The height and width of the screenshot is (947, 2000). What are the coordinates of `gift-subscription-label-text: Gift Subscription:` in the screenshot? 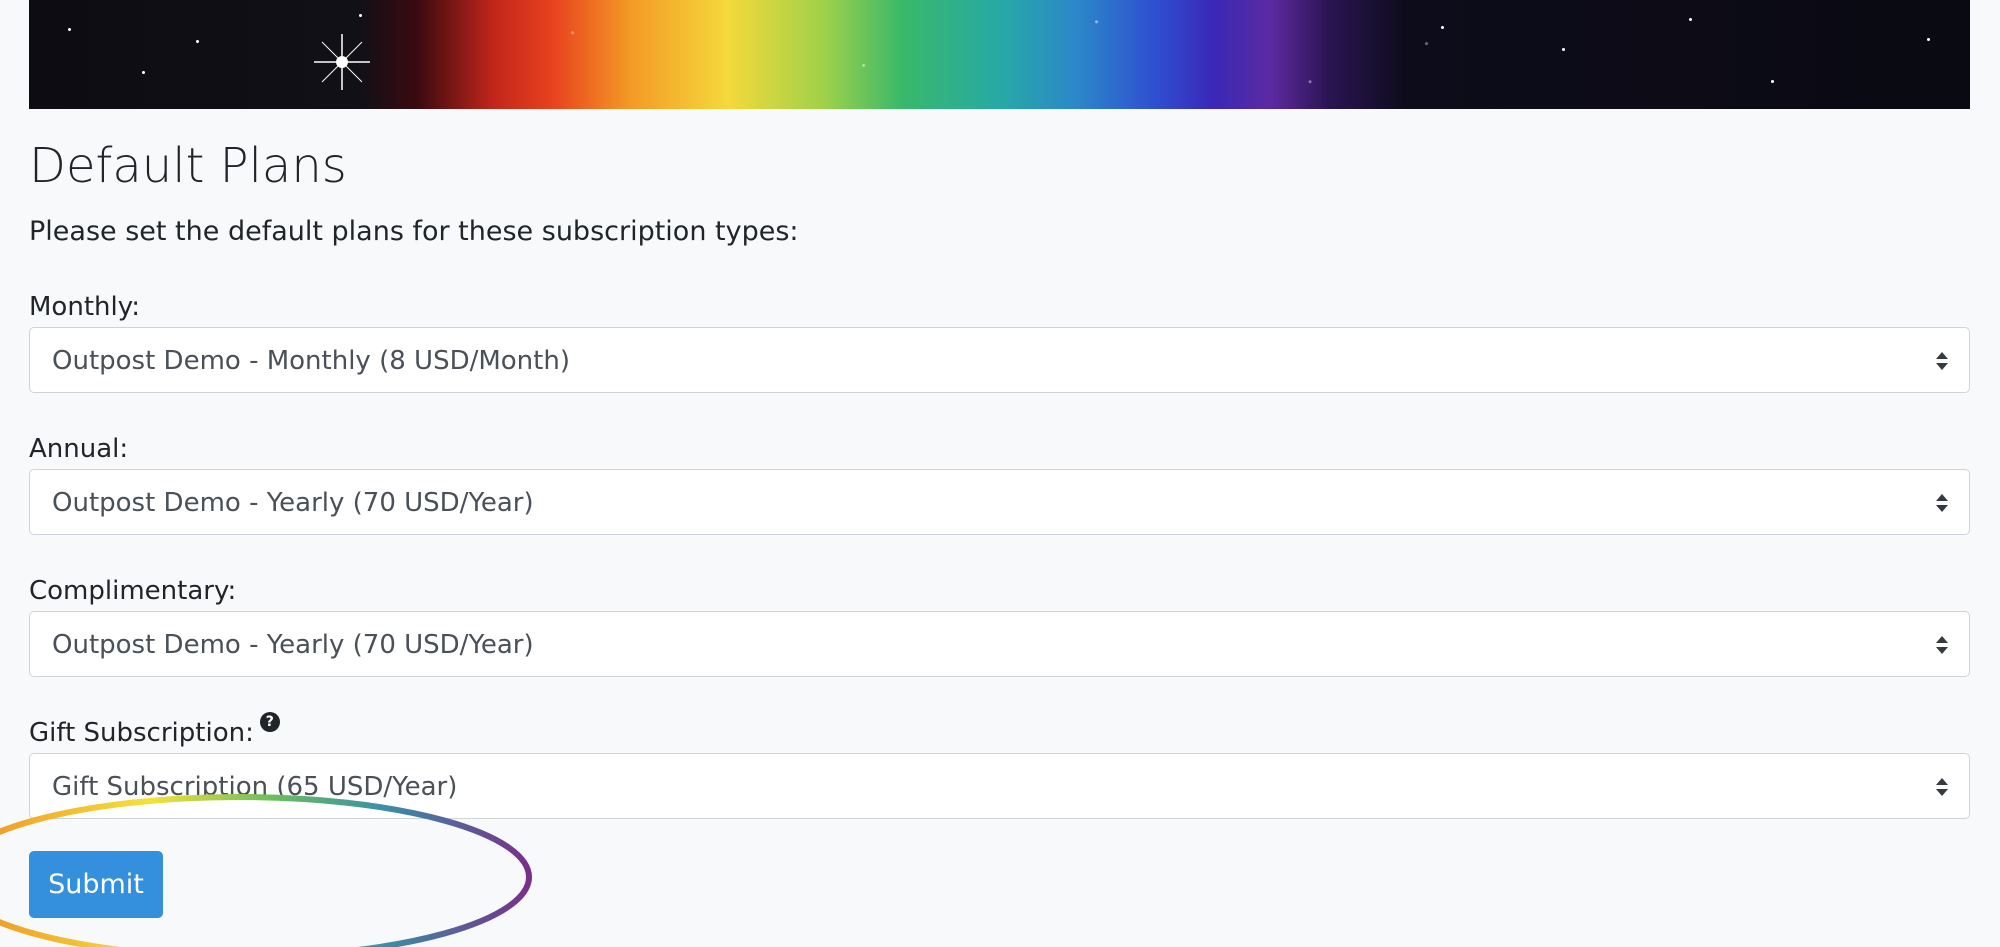 It's located at (141, 733).